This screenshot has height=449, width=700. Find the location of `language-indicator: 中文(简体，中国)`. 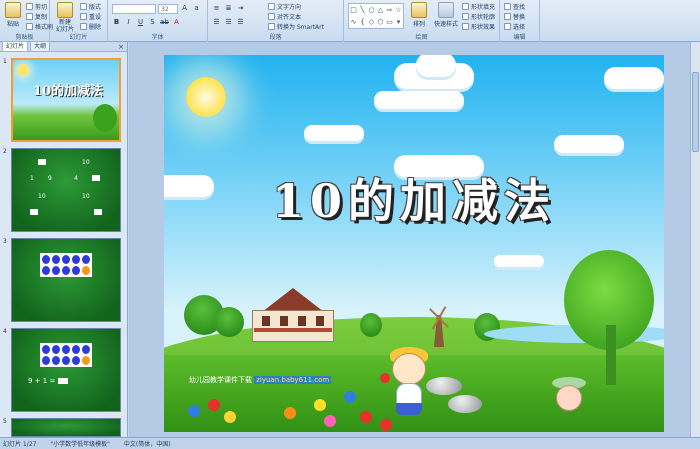

language-indicator: 中文(简体，中国) is located at coordinates (147, 443).